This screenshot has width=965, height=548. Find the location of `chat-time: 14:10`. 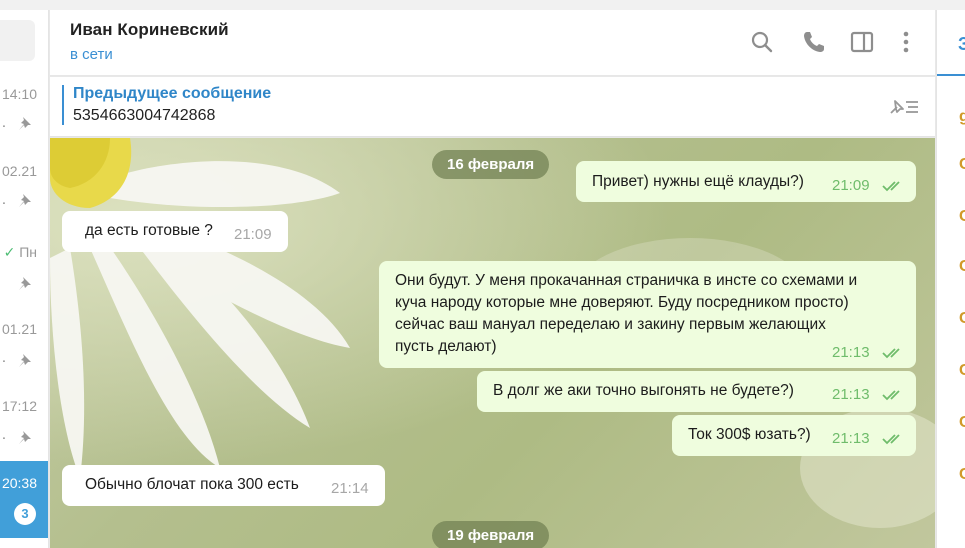

chat-time: 14:10 is located at coordinates (19, 94).